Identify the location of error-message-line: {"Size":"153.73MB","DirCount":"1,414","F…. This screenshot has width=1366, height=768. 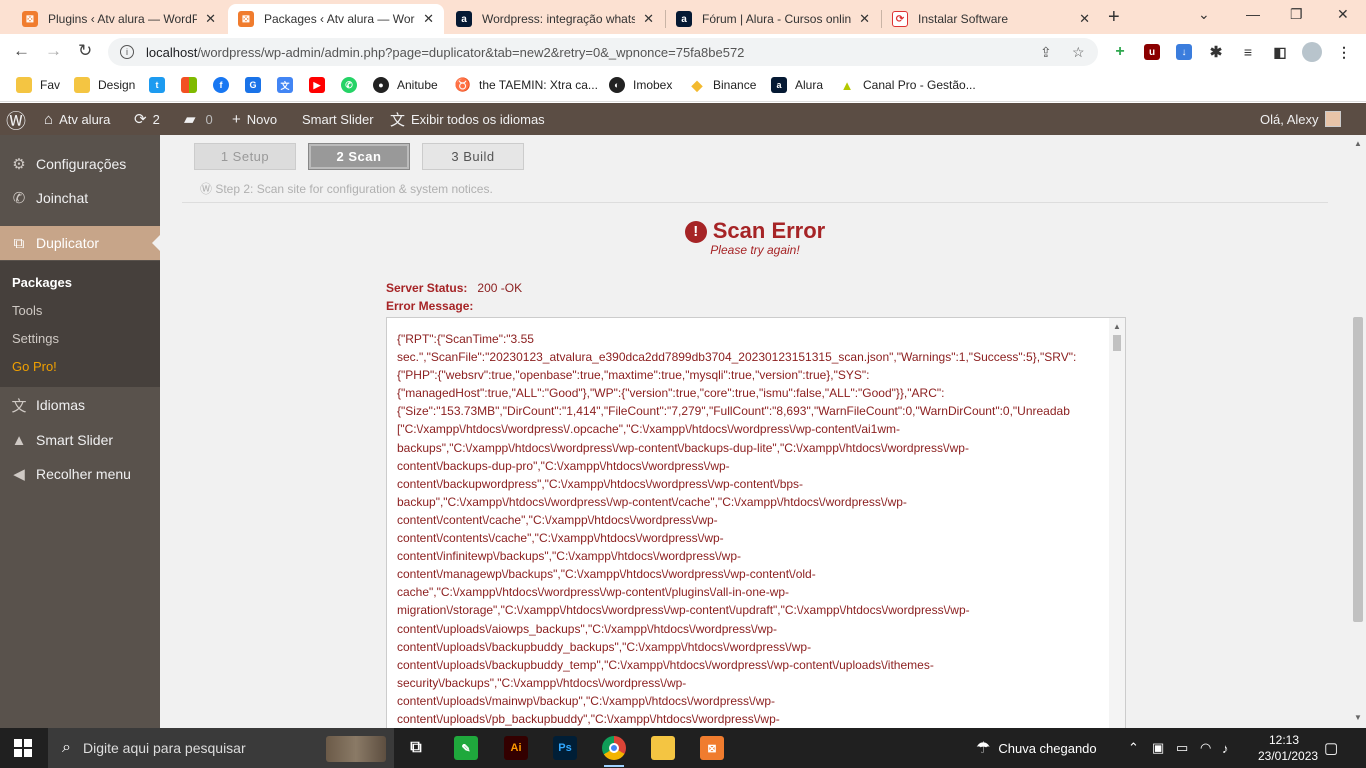
(733, 411).